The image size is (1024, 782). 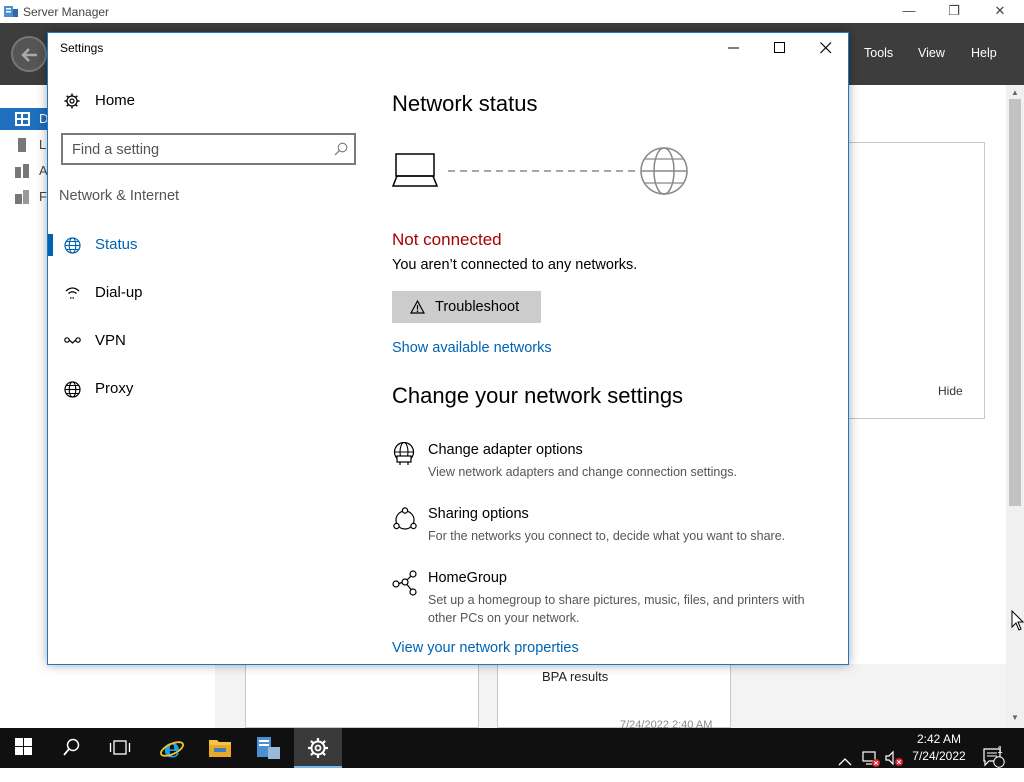 I want to click on internet-globe-icon, so click(x=664, y=171).